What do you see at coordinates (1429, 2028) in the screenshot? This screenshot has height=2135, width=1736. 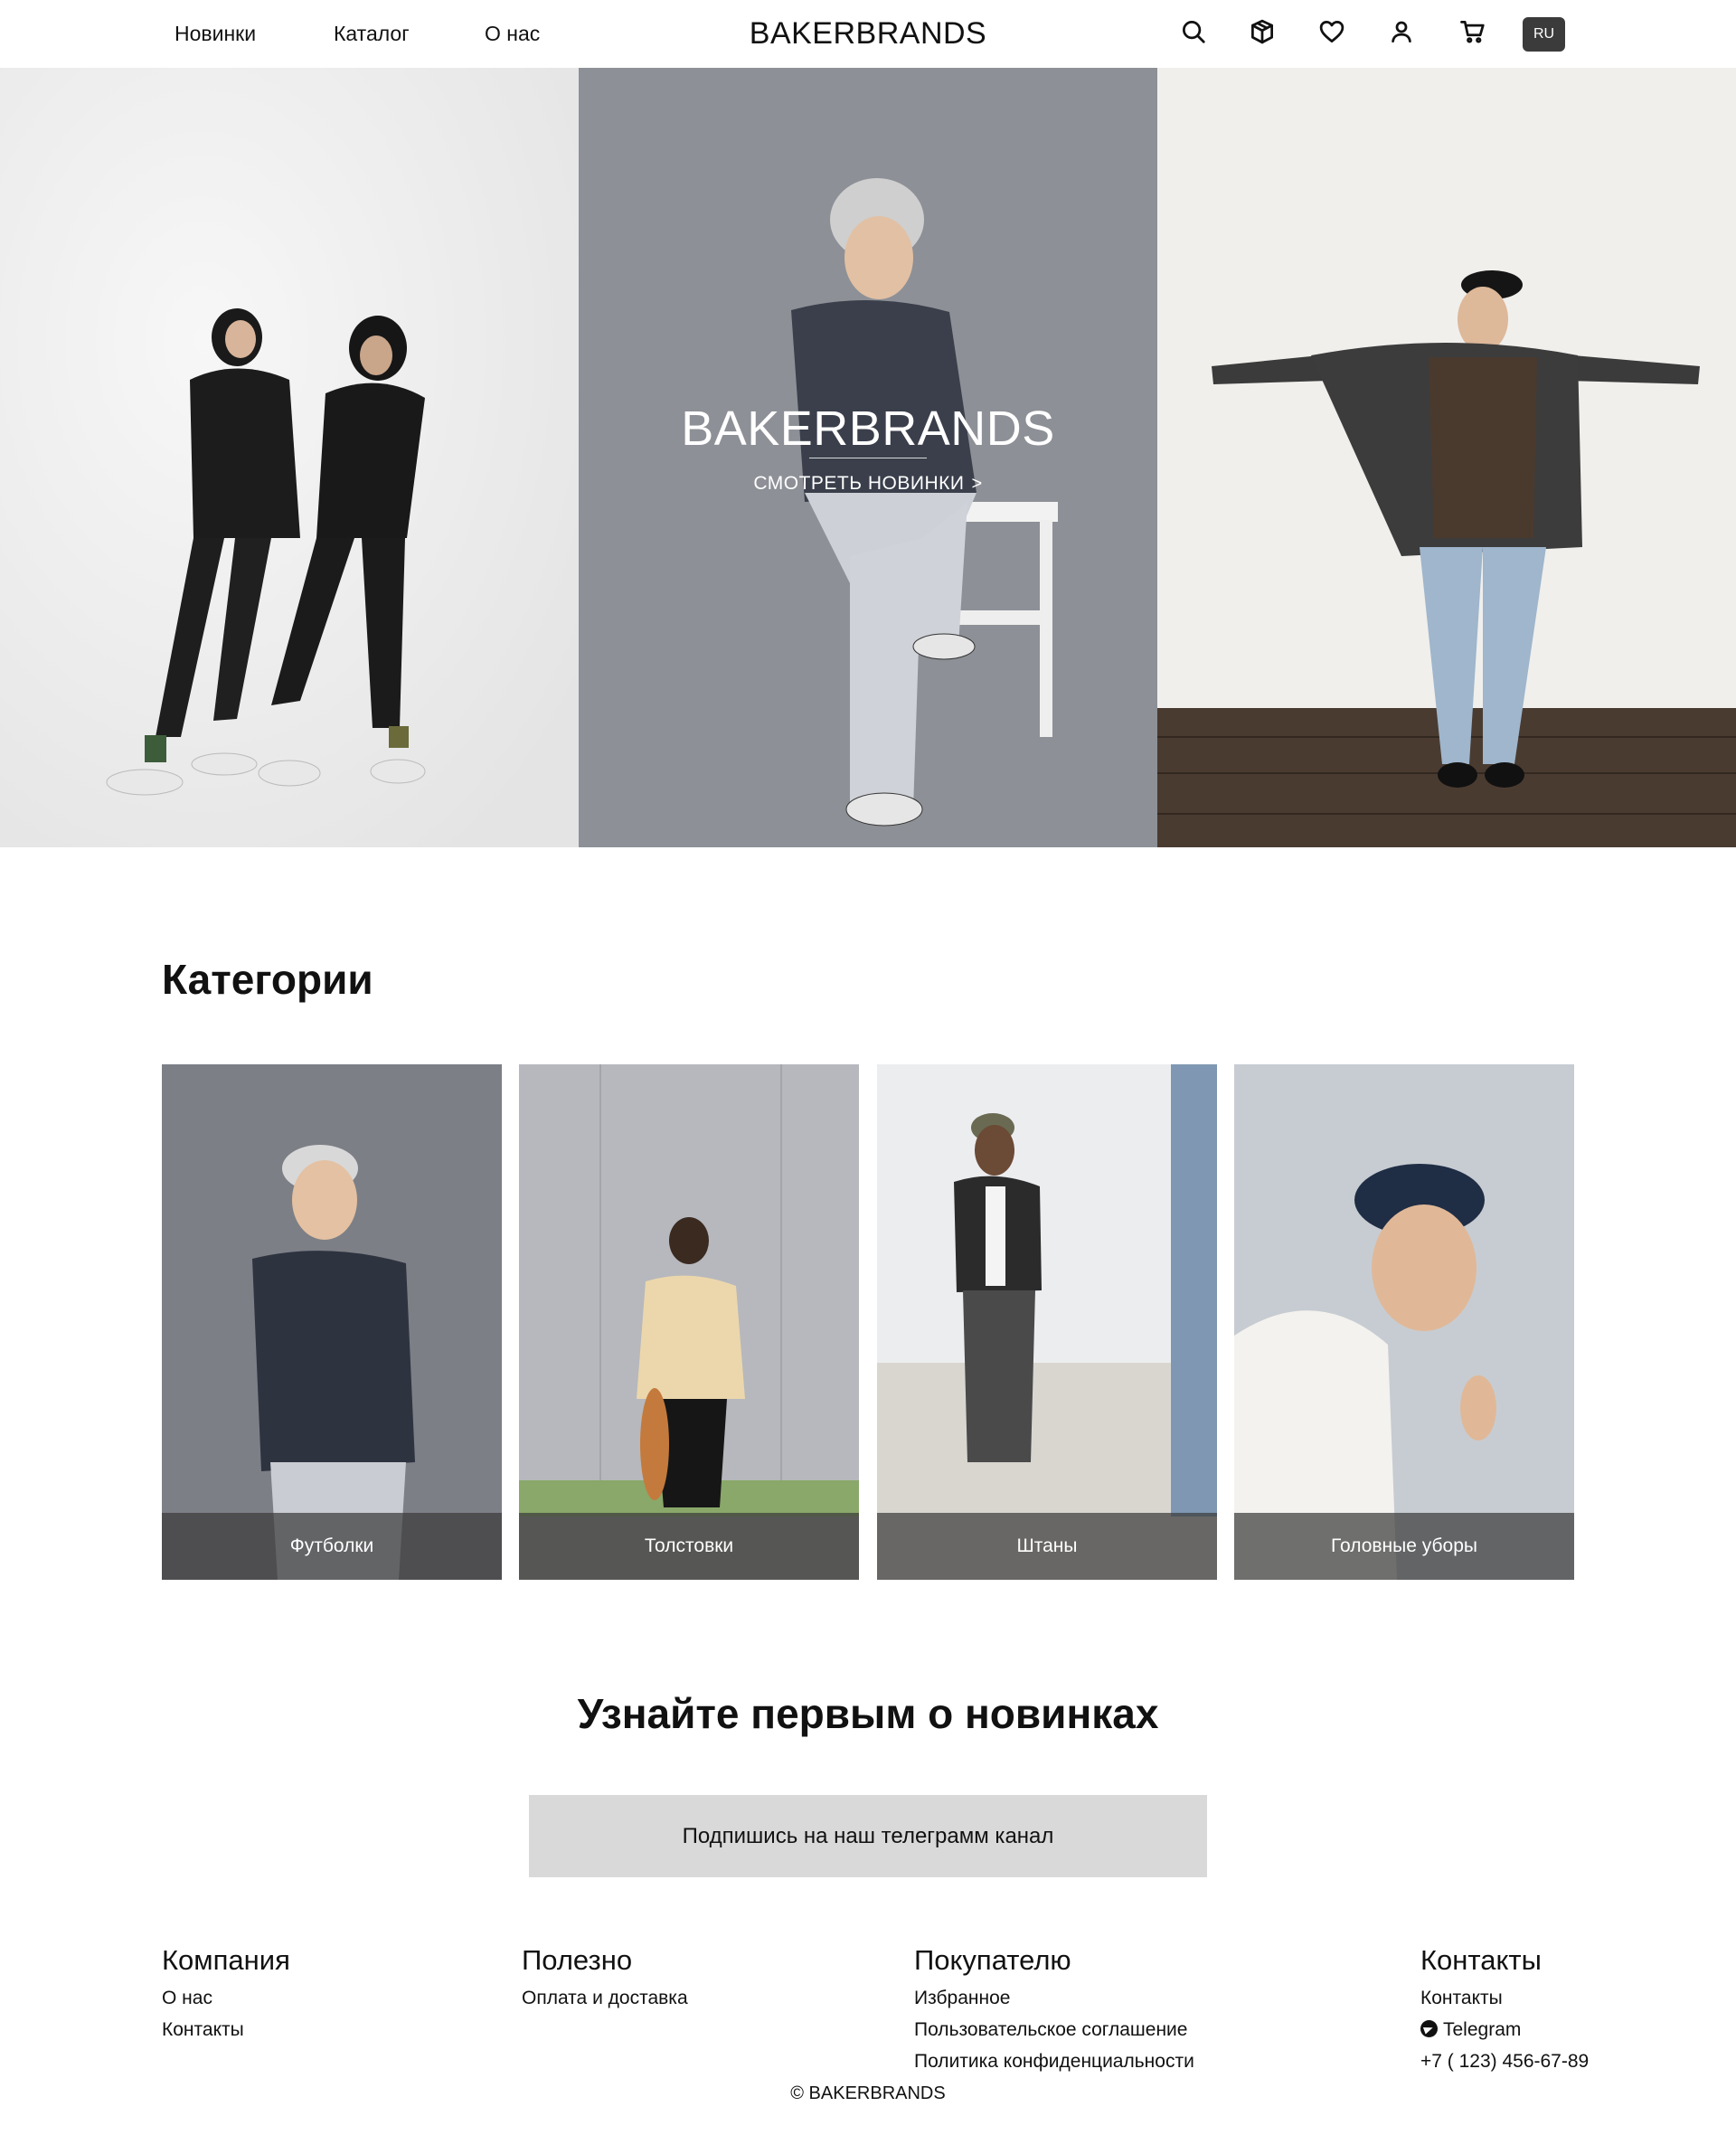 I see `telegram-icon` at bounding box center [1429, 2028].